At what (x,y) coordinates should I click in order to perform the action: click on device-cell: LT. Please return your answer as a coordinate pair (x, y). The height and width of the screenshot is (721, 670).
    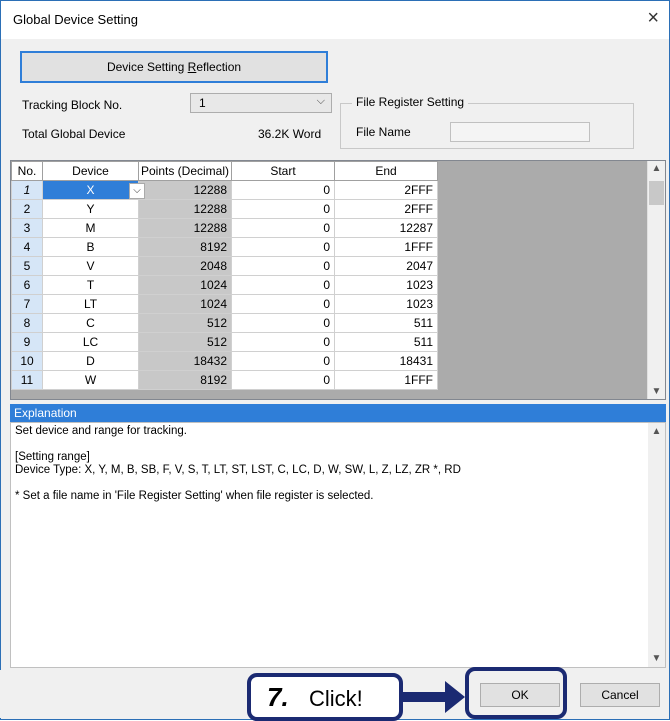
    Looking at the image, I should click on (90, 304).